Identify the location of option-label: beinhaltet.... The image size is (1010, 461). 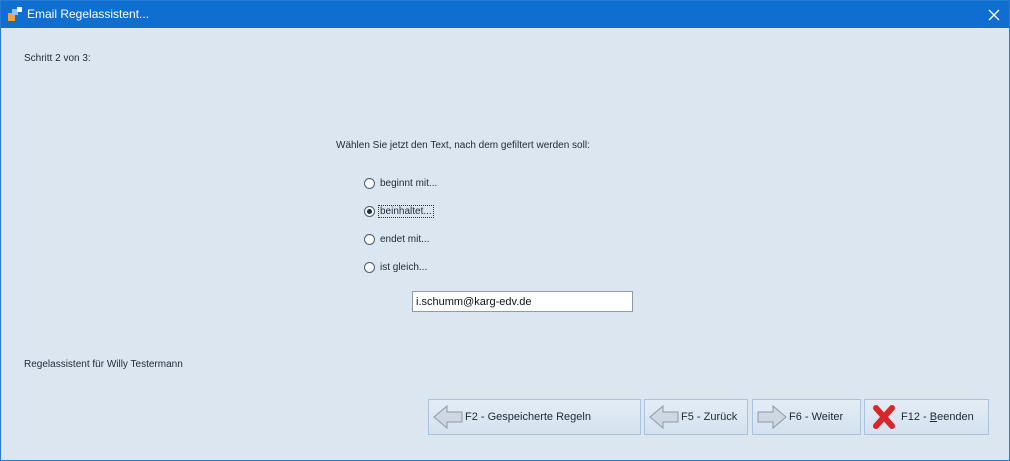
(406, 211).